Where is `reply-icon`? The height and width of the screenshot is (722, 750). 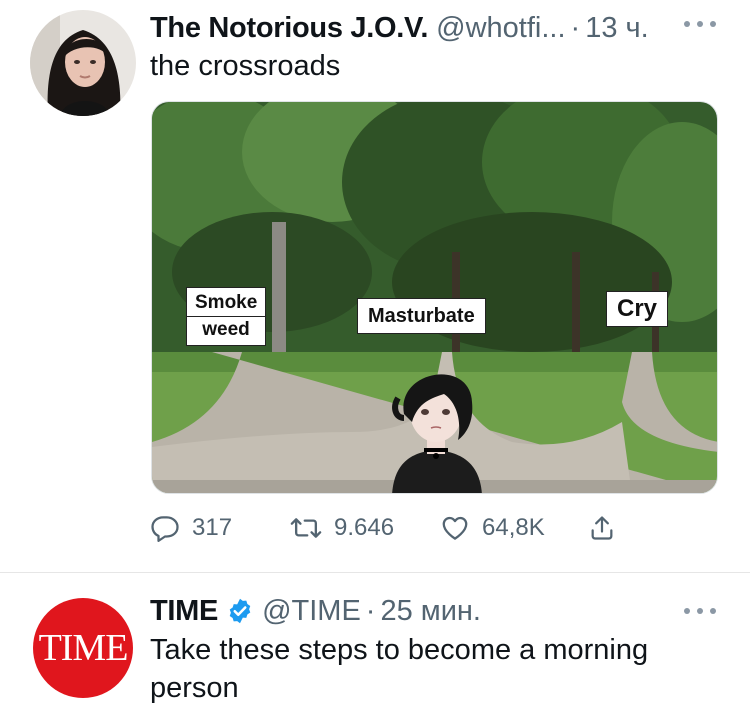
reply-icon is located at coordinates (165, 528).